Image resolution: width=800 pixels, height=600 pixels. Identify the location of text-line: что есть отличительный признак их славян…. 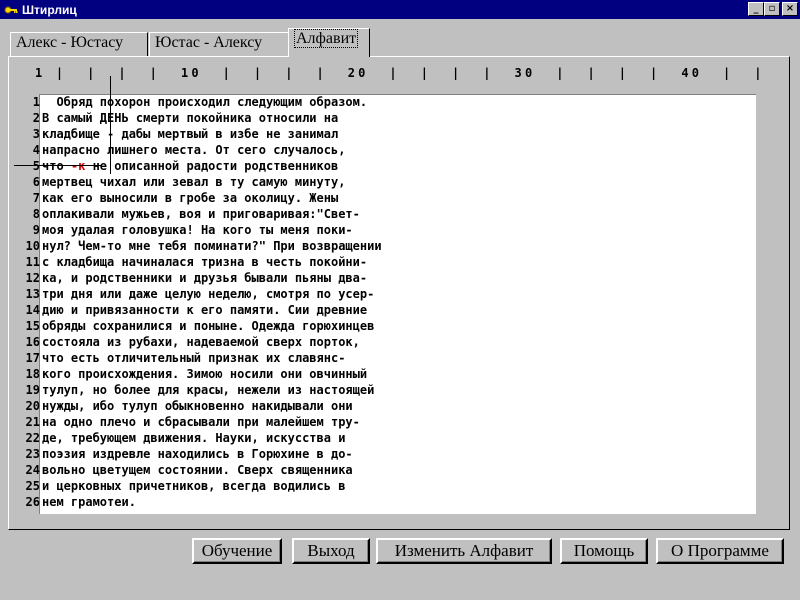
(194, 358).